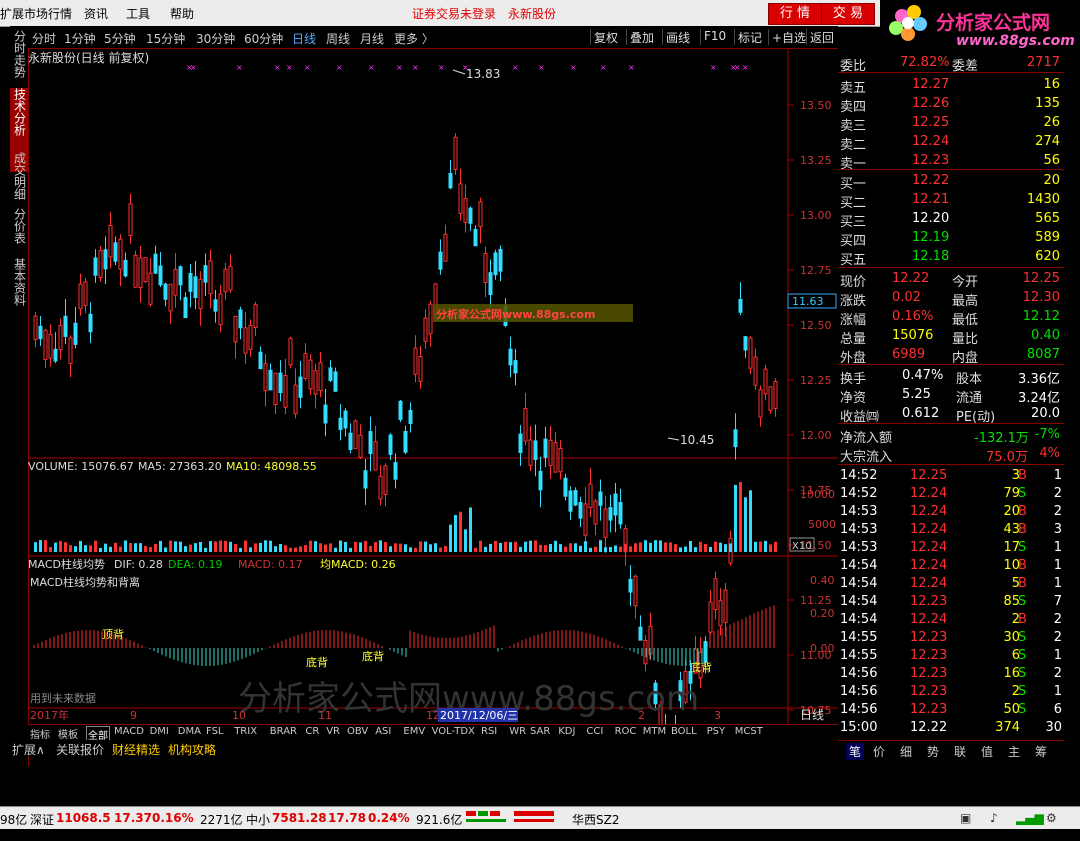  Describe the element at coordinates (215, 731) in the screenshot. I see `indicator-tab-fsl: FSL` at that location.